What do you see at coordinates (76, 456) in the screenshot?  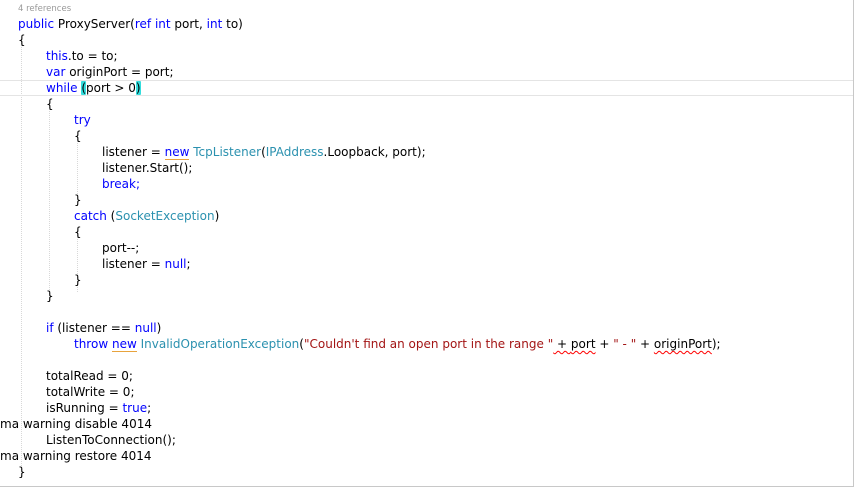 I see `code-text: ma warning restore 4014` at bounding box center [76, 456].